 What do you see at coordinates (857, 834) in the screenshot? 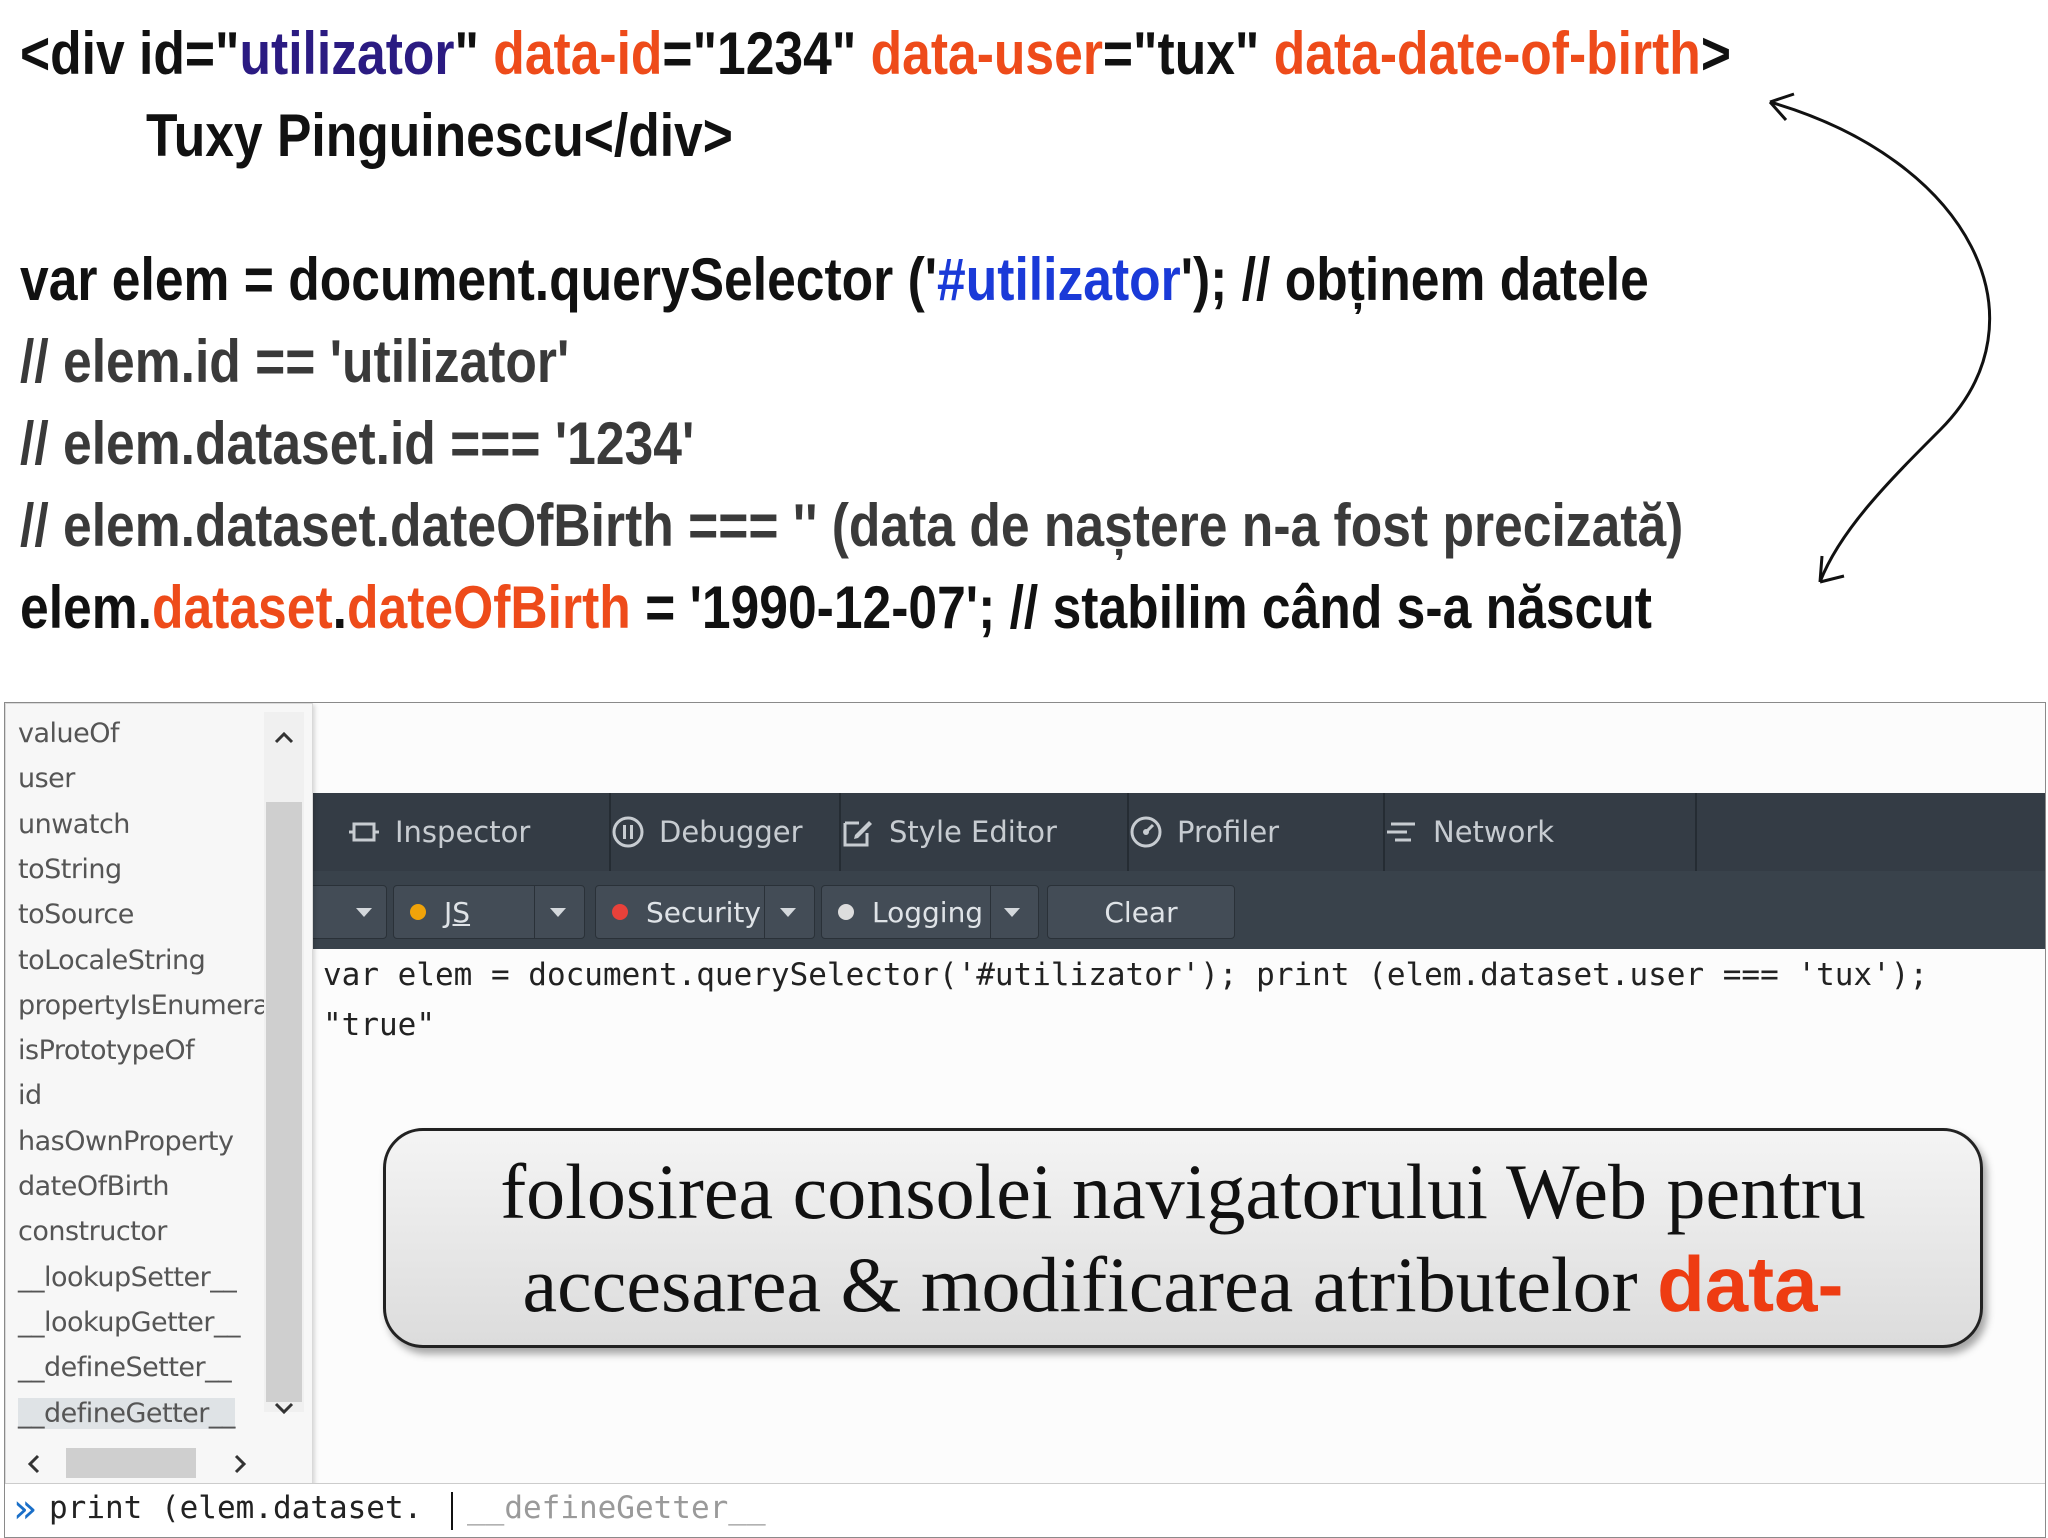
I see `style-editor-icon` at bounding box center [857, 834].